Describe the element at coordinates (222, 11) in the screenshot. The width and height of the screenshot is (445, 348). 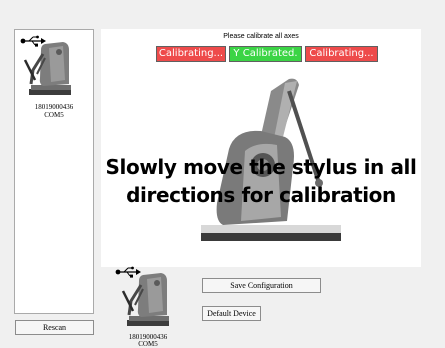
I see `top-strip` at that location.